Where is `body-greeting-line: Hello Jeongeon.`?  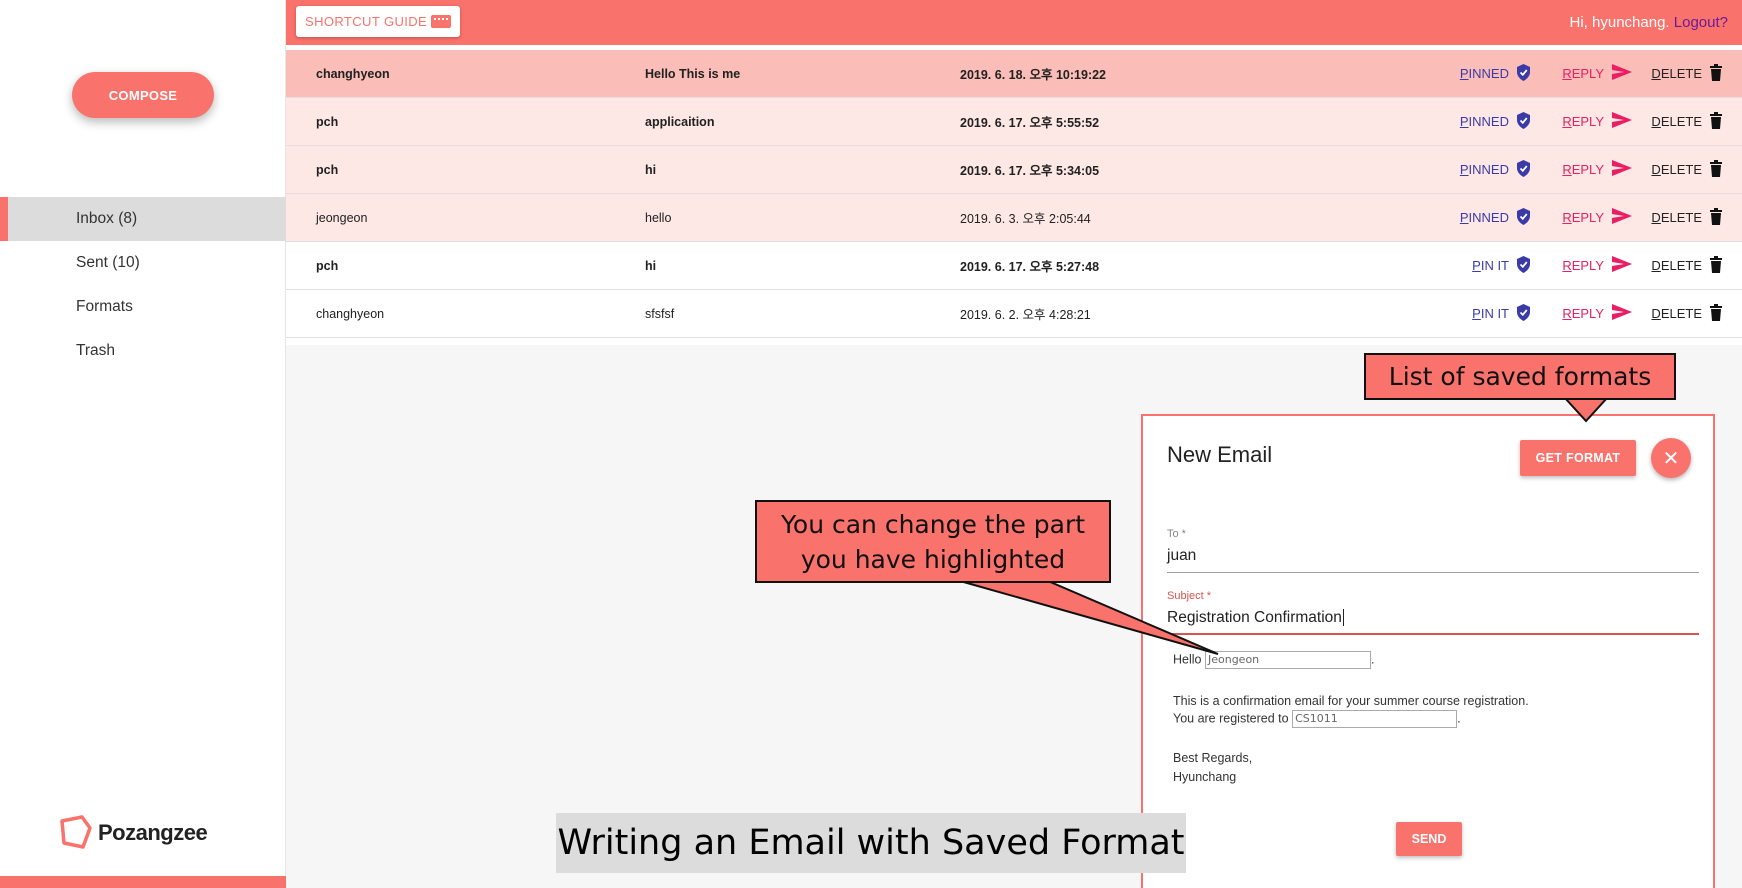 body-greeting-line: Hello Jeongeon. is located at coordinates (1273, 660).